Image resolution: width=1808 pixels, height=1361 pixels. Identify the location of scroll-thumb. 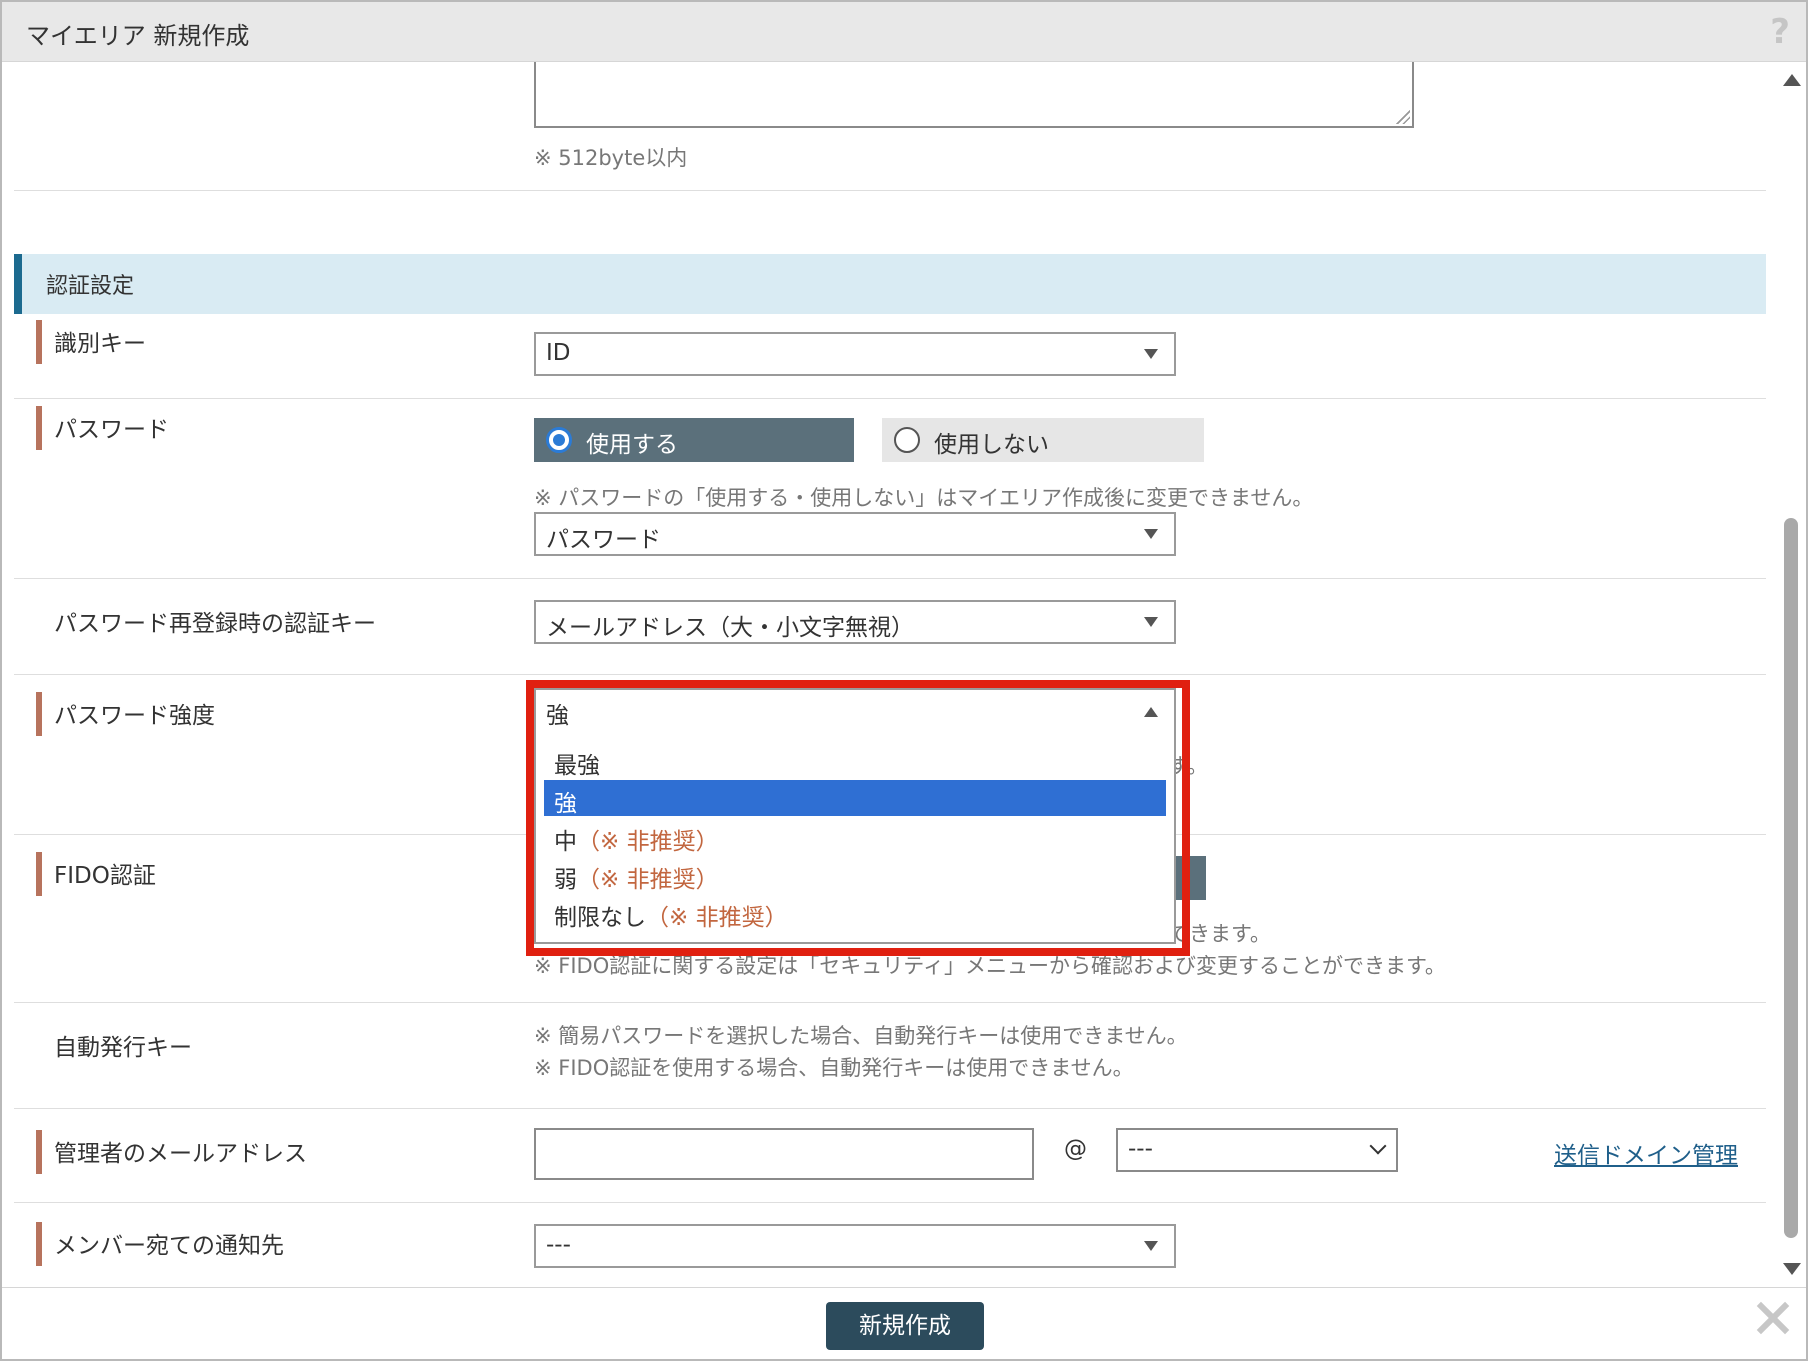
(1791, 878).